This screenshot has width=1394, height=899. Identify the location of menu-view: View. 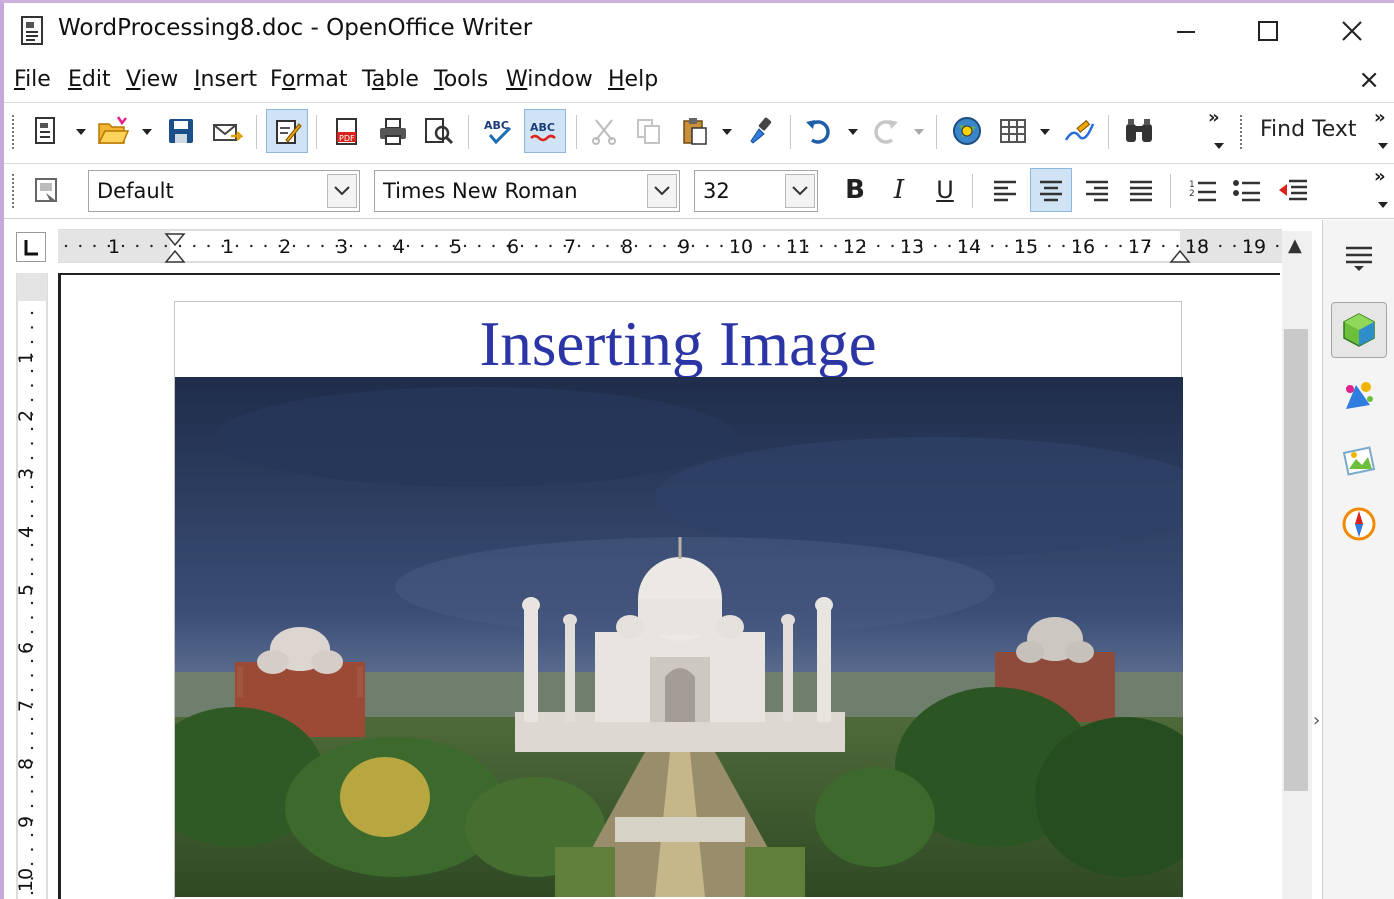
(152, 79).